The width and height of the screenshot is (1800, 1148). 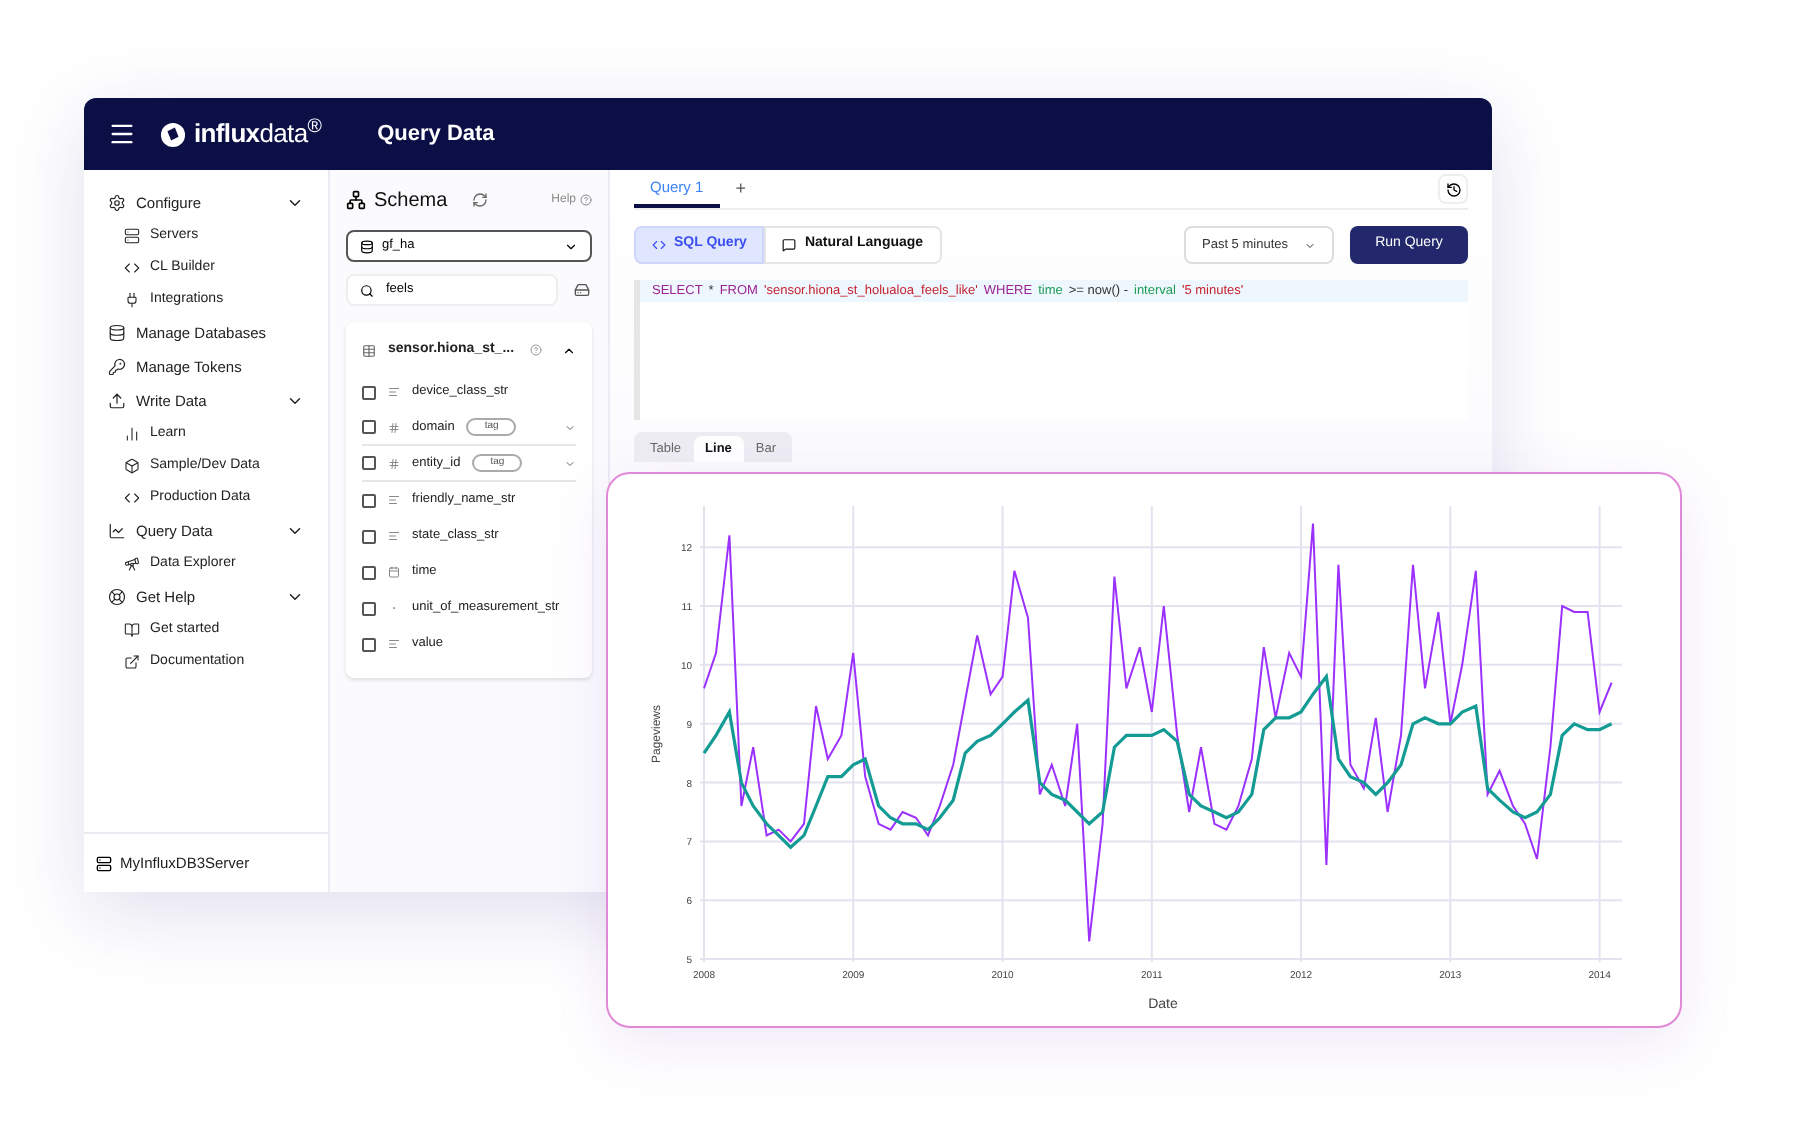 I want to click on logo-icon, so click(x=173, y=134).